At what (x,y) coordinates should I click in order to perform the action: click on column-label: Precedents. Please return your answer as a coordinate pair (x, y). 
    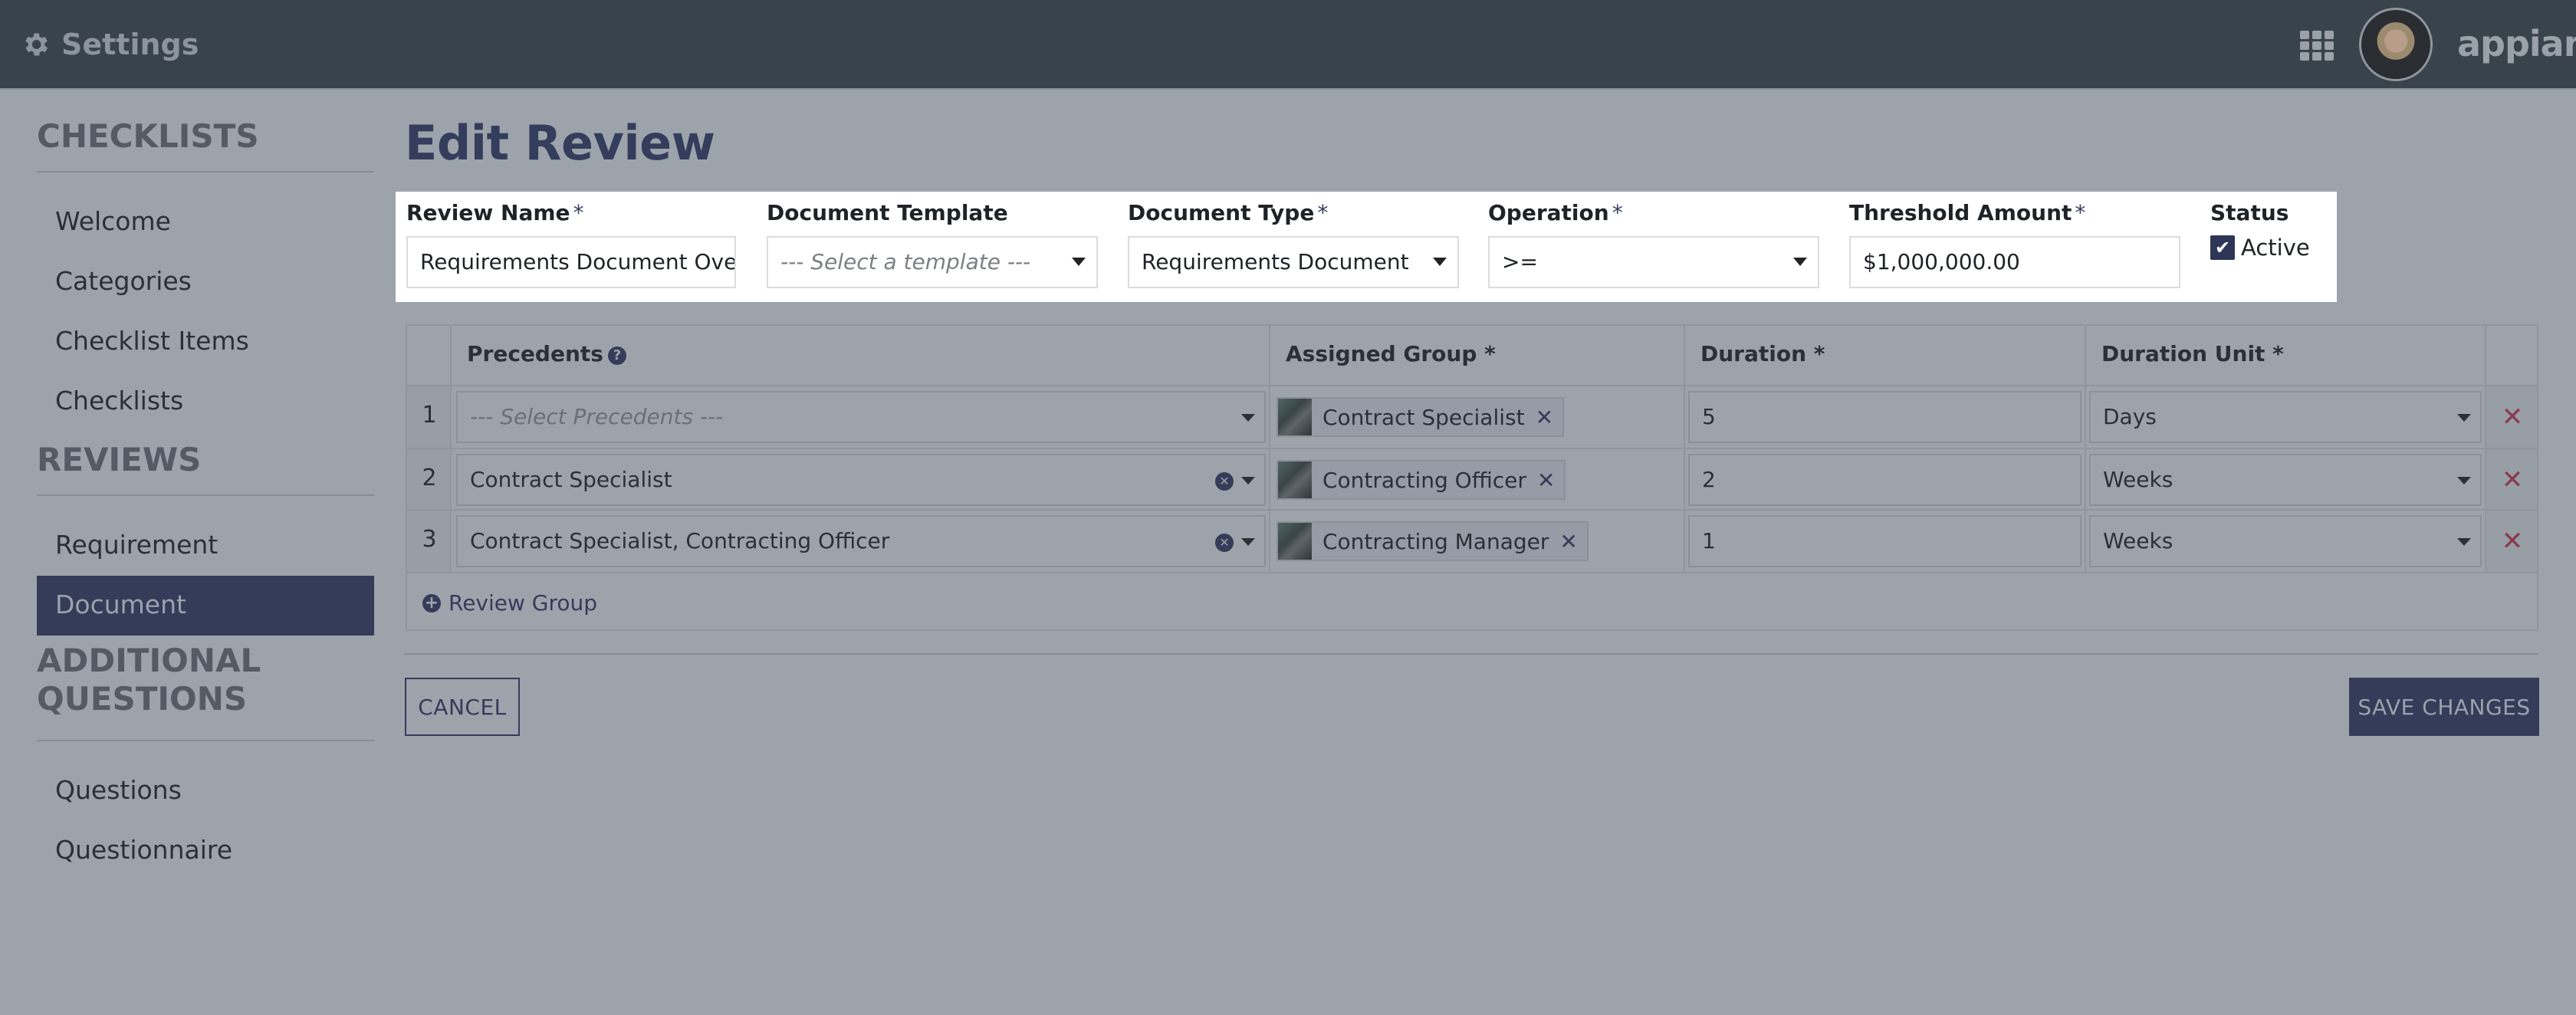
    Looking at the image, I should click on (535, 354).